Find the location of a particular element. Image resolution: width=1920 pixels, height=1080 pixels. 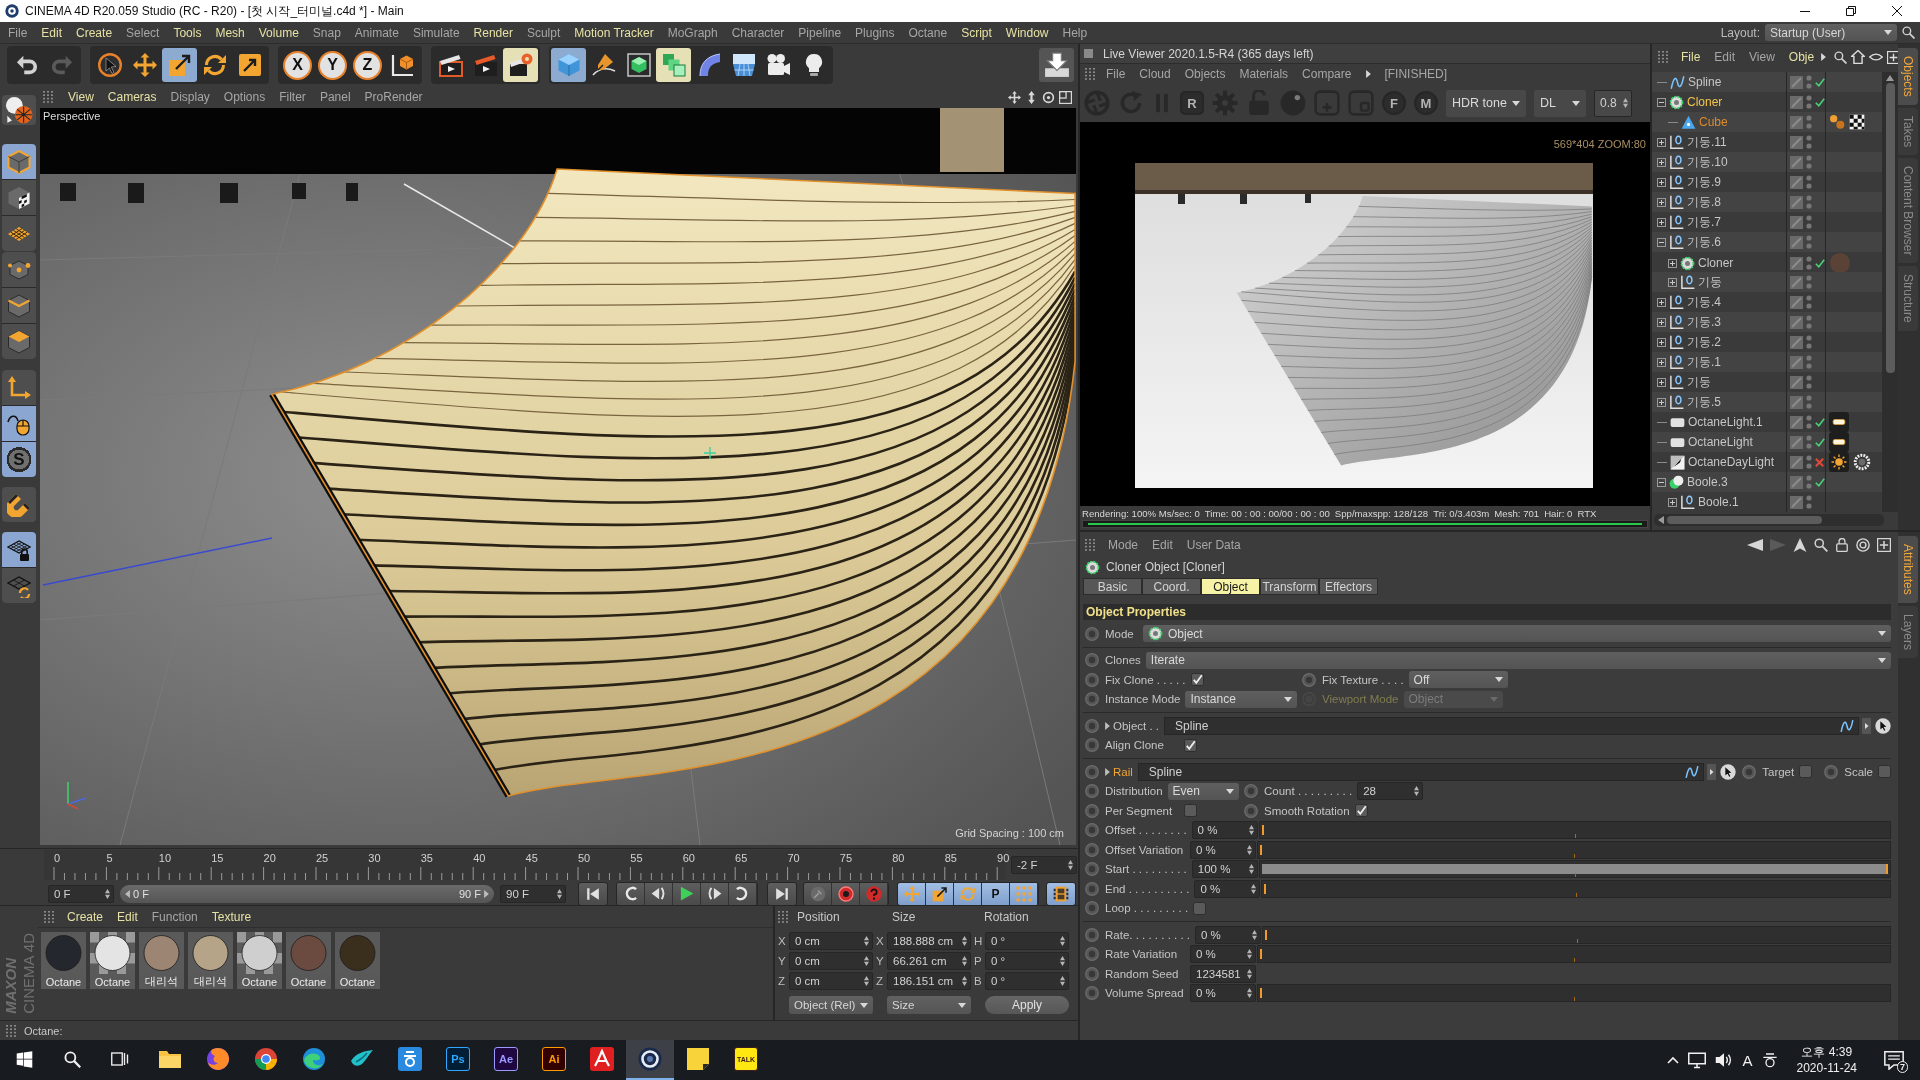

clock: 오후 4:39 2020-11-24 is located at coordinates (1826, 1060).